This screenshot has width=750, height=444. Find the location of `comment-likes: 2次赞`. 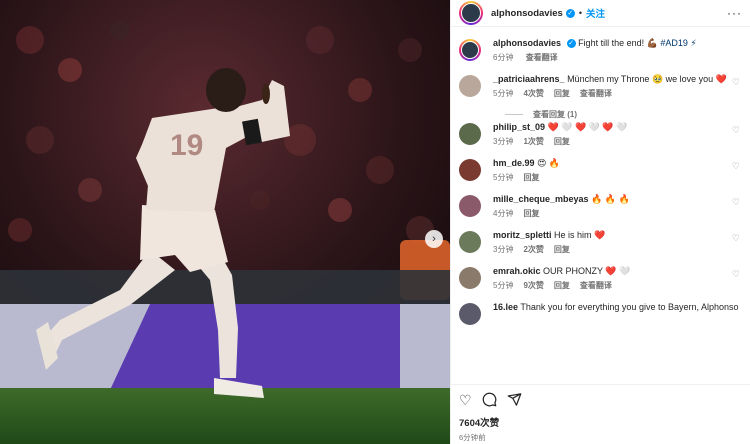

comment-likes: 2次赞 is located at coordinates (533, 249).